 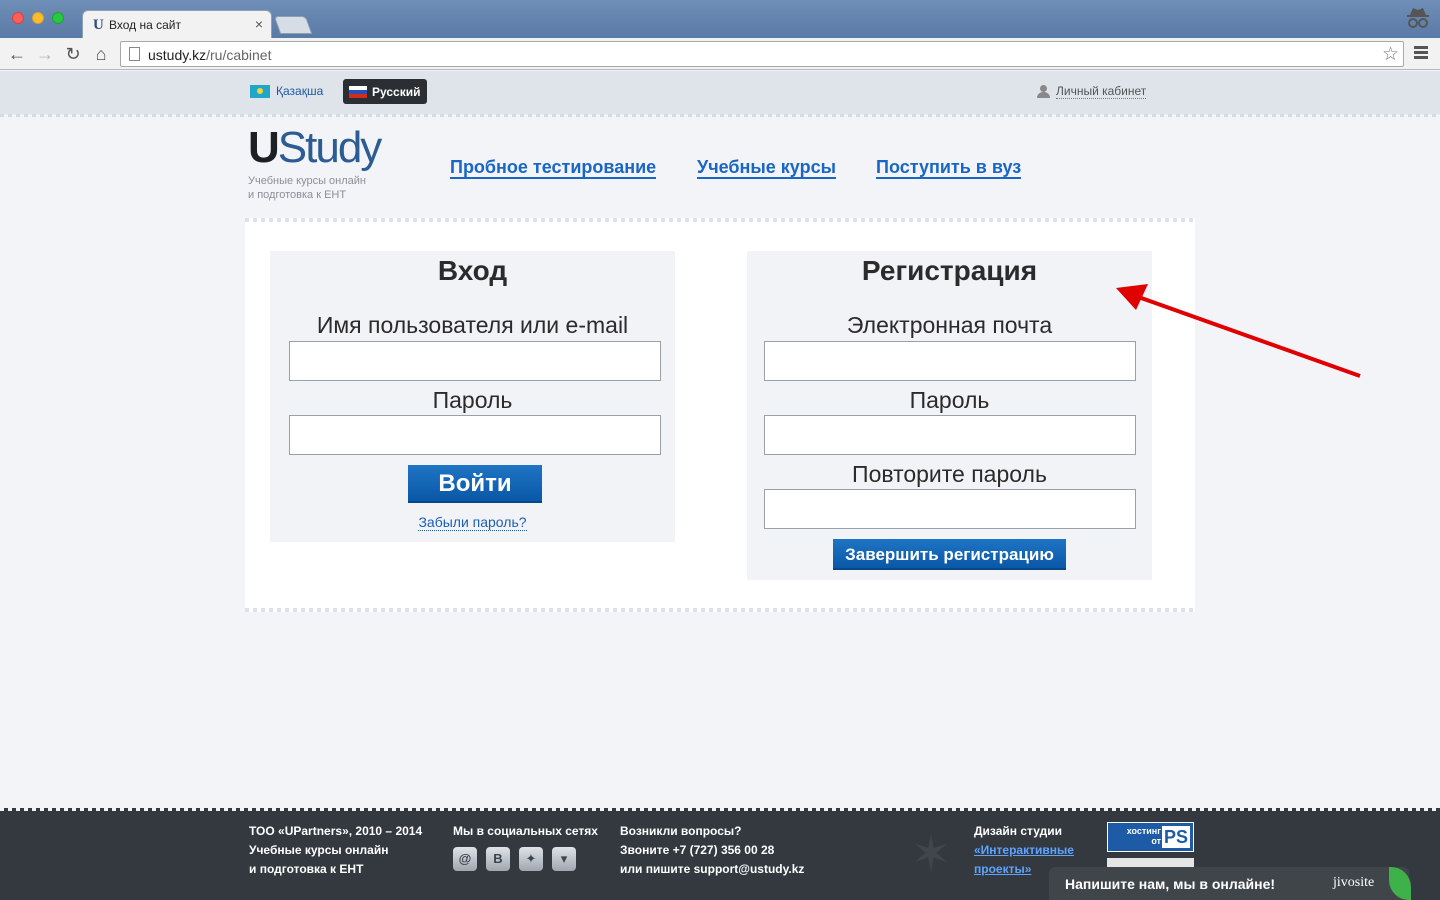 What do you see at coordinates (358, 91) in the screenshot?
I see `russia-flag-icon` at bounding box center [358, 91].